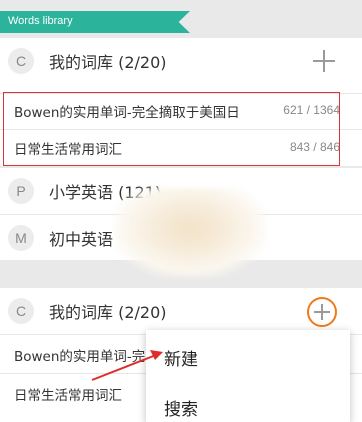 The height and width of the screenshot is (422, 362). I want to click on add-circle-icon, so click(322, 312).